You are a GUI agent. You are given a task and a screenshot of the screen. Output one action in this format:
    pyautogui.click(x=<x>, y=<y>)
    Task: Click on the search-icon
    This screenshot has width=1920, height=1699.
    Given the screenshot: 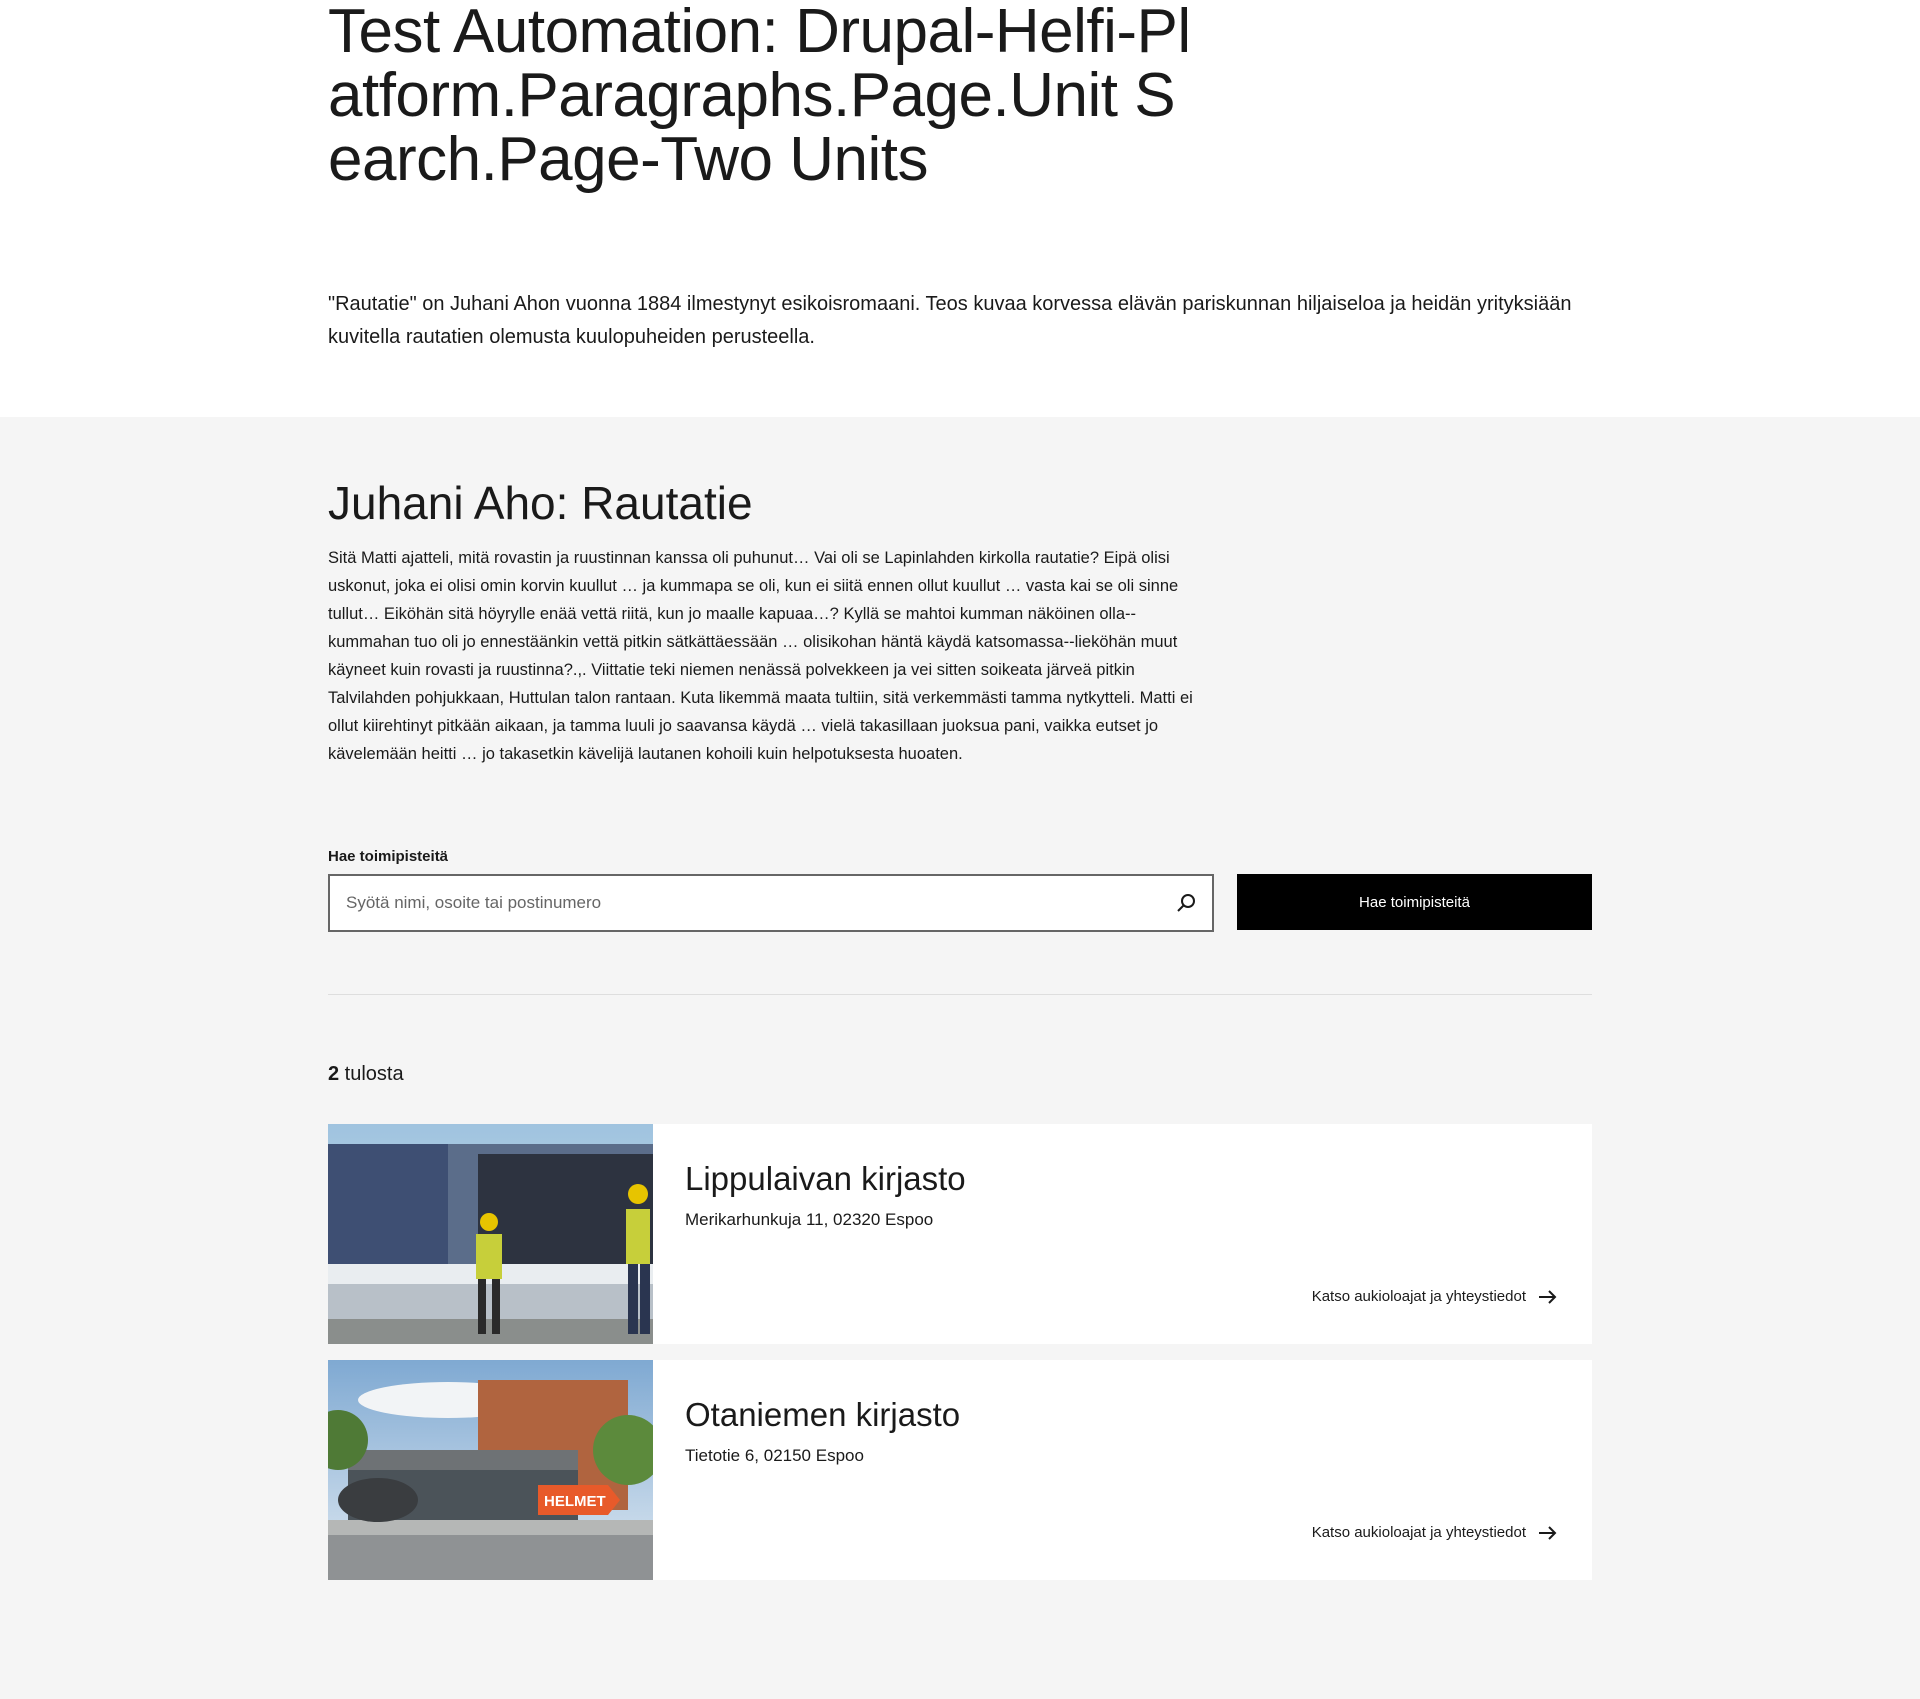 What is the action you would take?
    pyautogui.click(x=1186, y=903)
    